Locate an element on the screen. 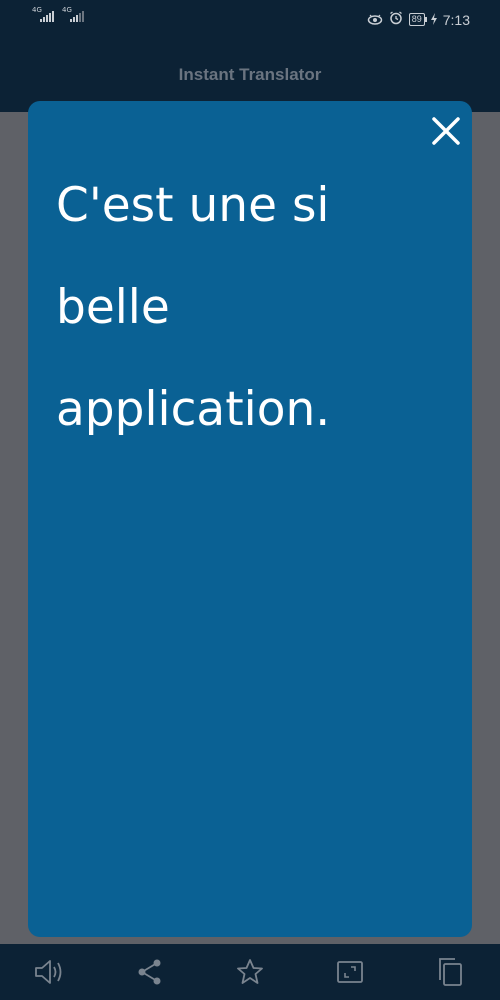  battery-icon: 89 is located at coordinates (417, 19).